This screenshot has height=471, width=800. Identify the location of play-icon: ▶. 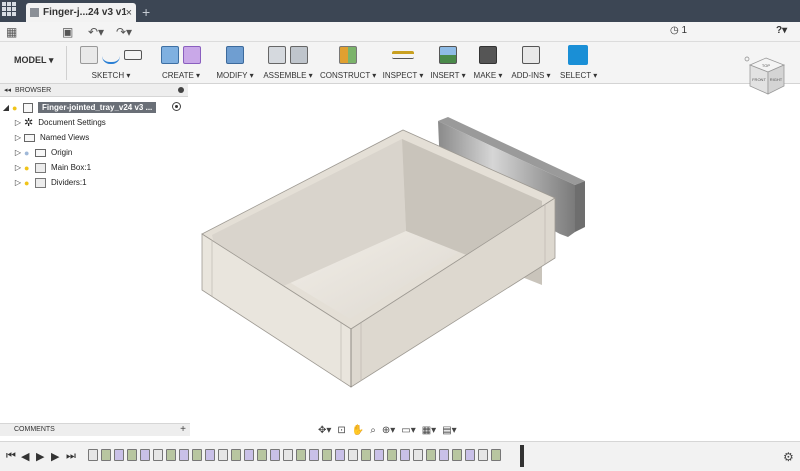
(40, 456).